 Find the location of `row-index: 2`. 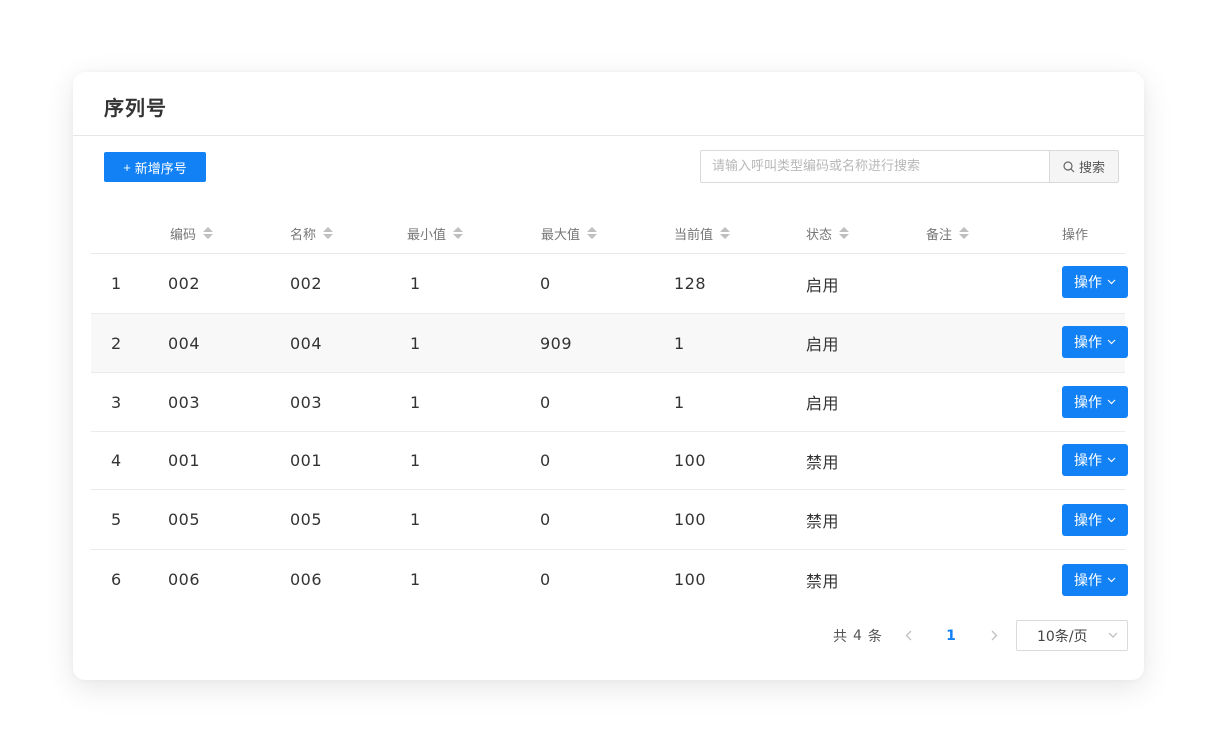

row-index: 2 is located at coordinates (116, 343).